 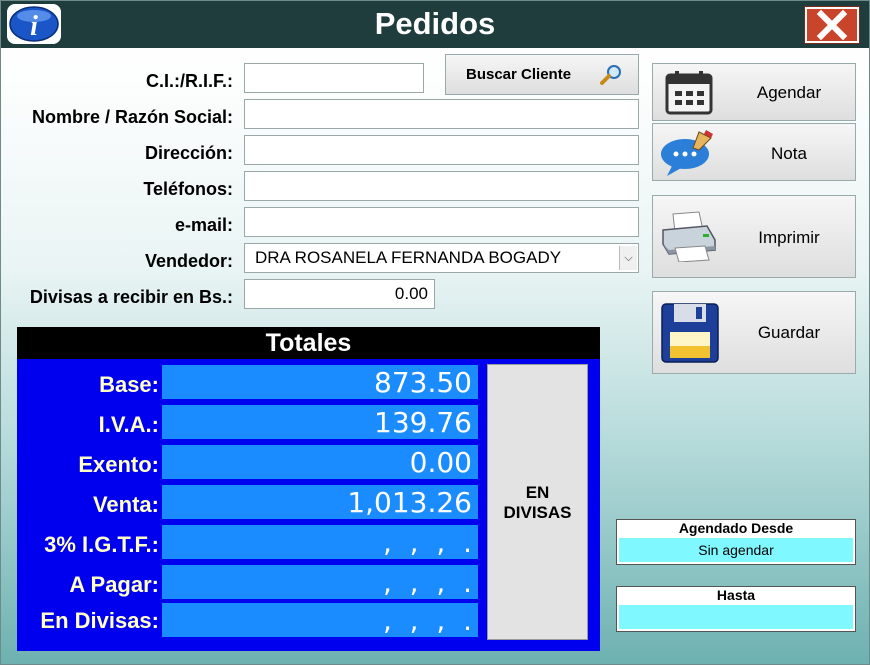 I want to click on guardar-label: Guardar, so click(x=789, y=332).